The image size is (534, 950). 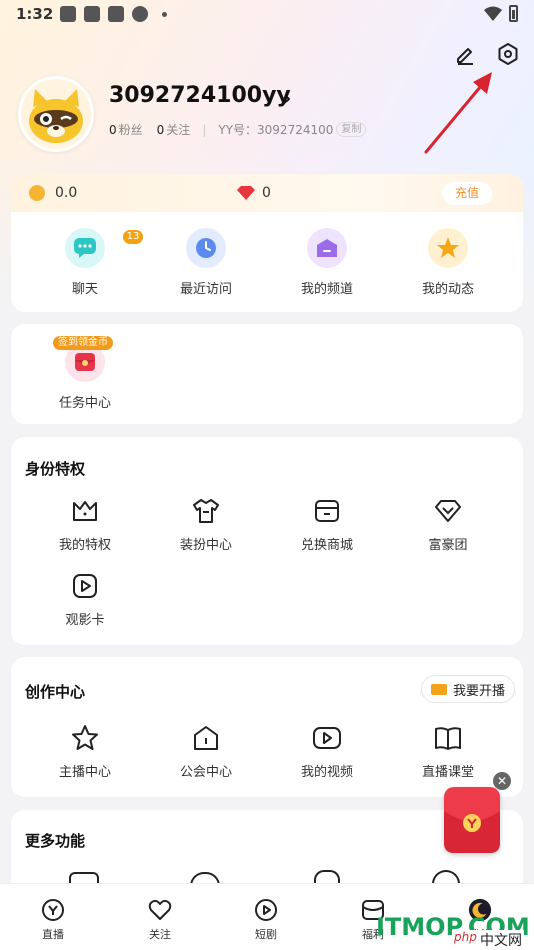 I want to click on identity-item-label: 富豪团, so click(x=448, y=545).